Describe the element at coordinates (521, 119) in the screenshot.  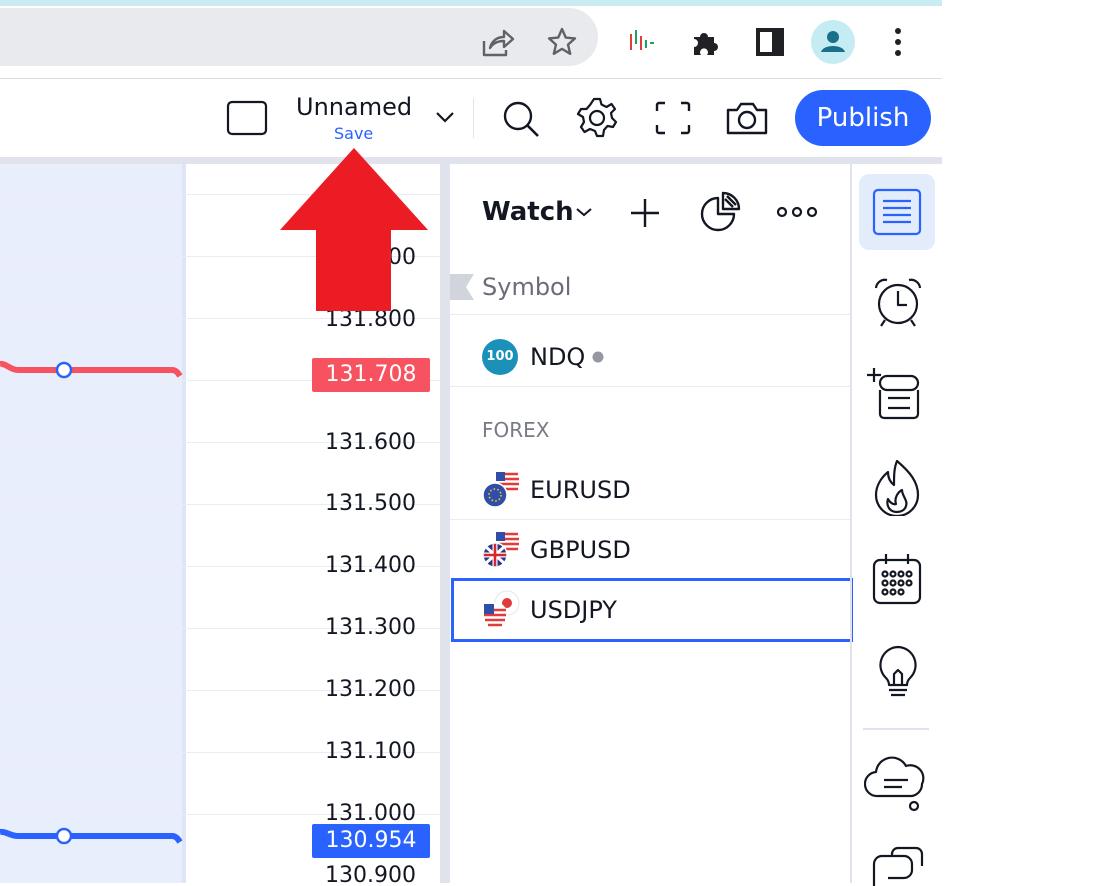
I see `search-icon` at that location.